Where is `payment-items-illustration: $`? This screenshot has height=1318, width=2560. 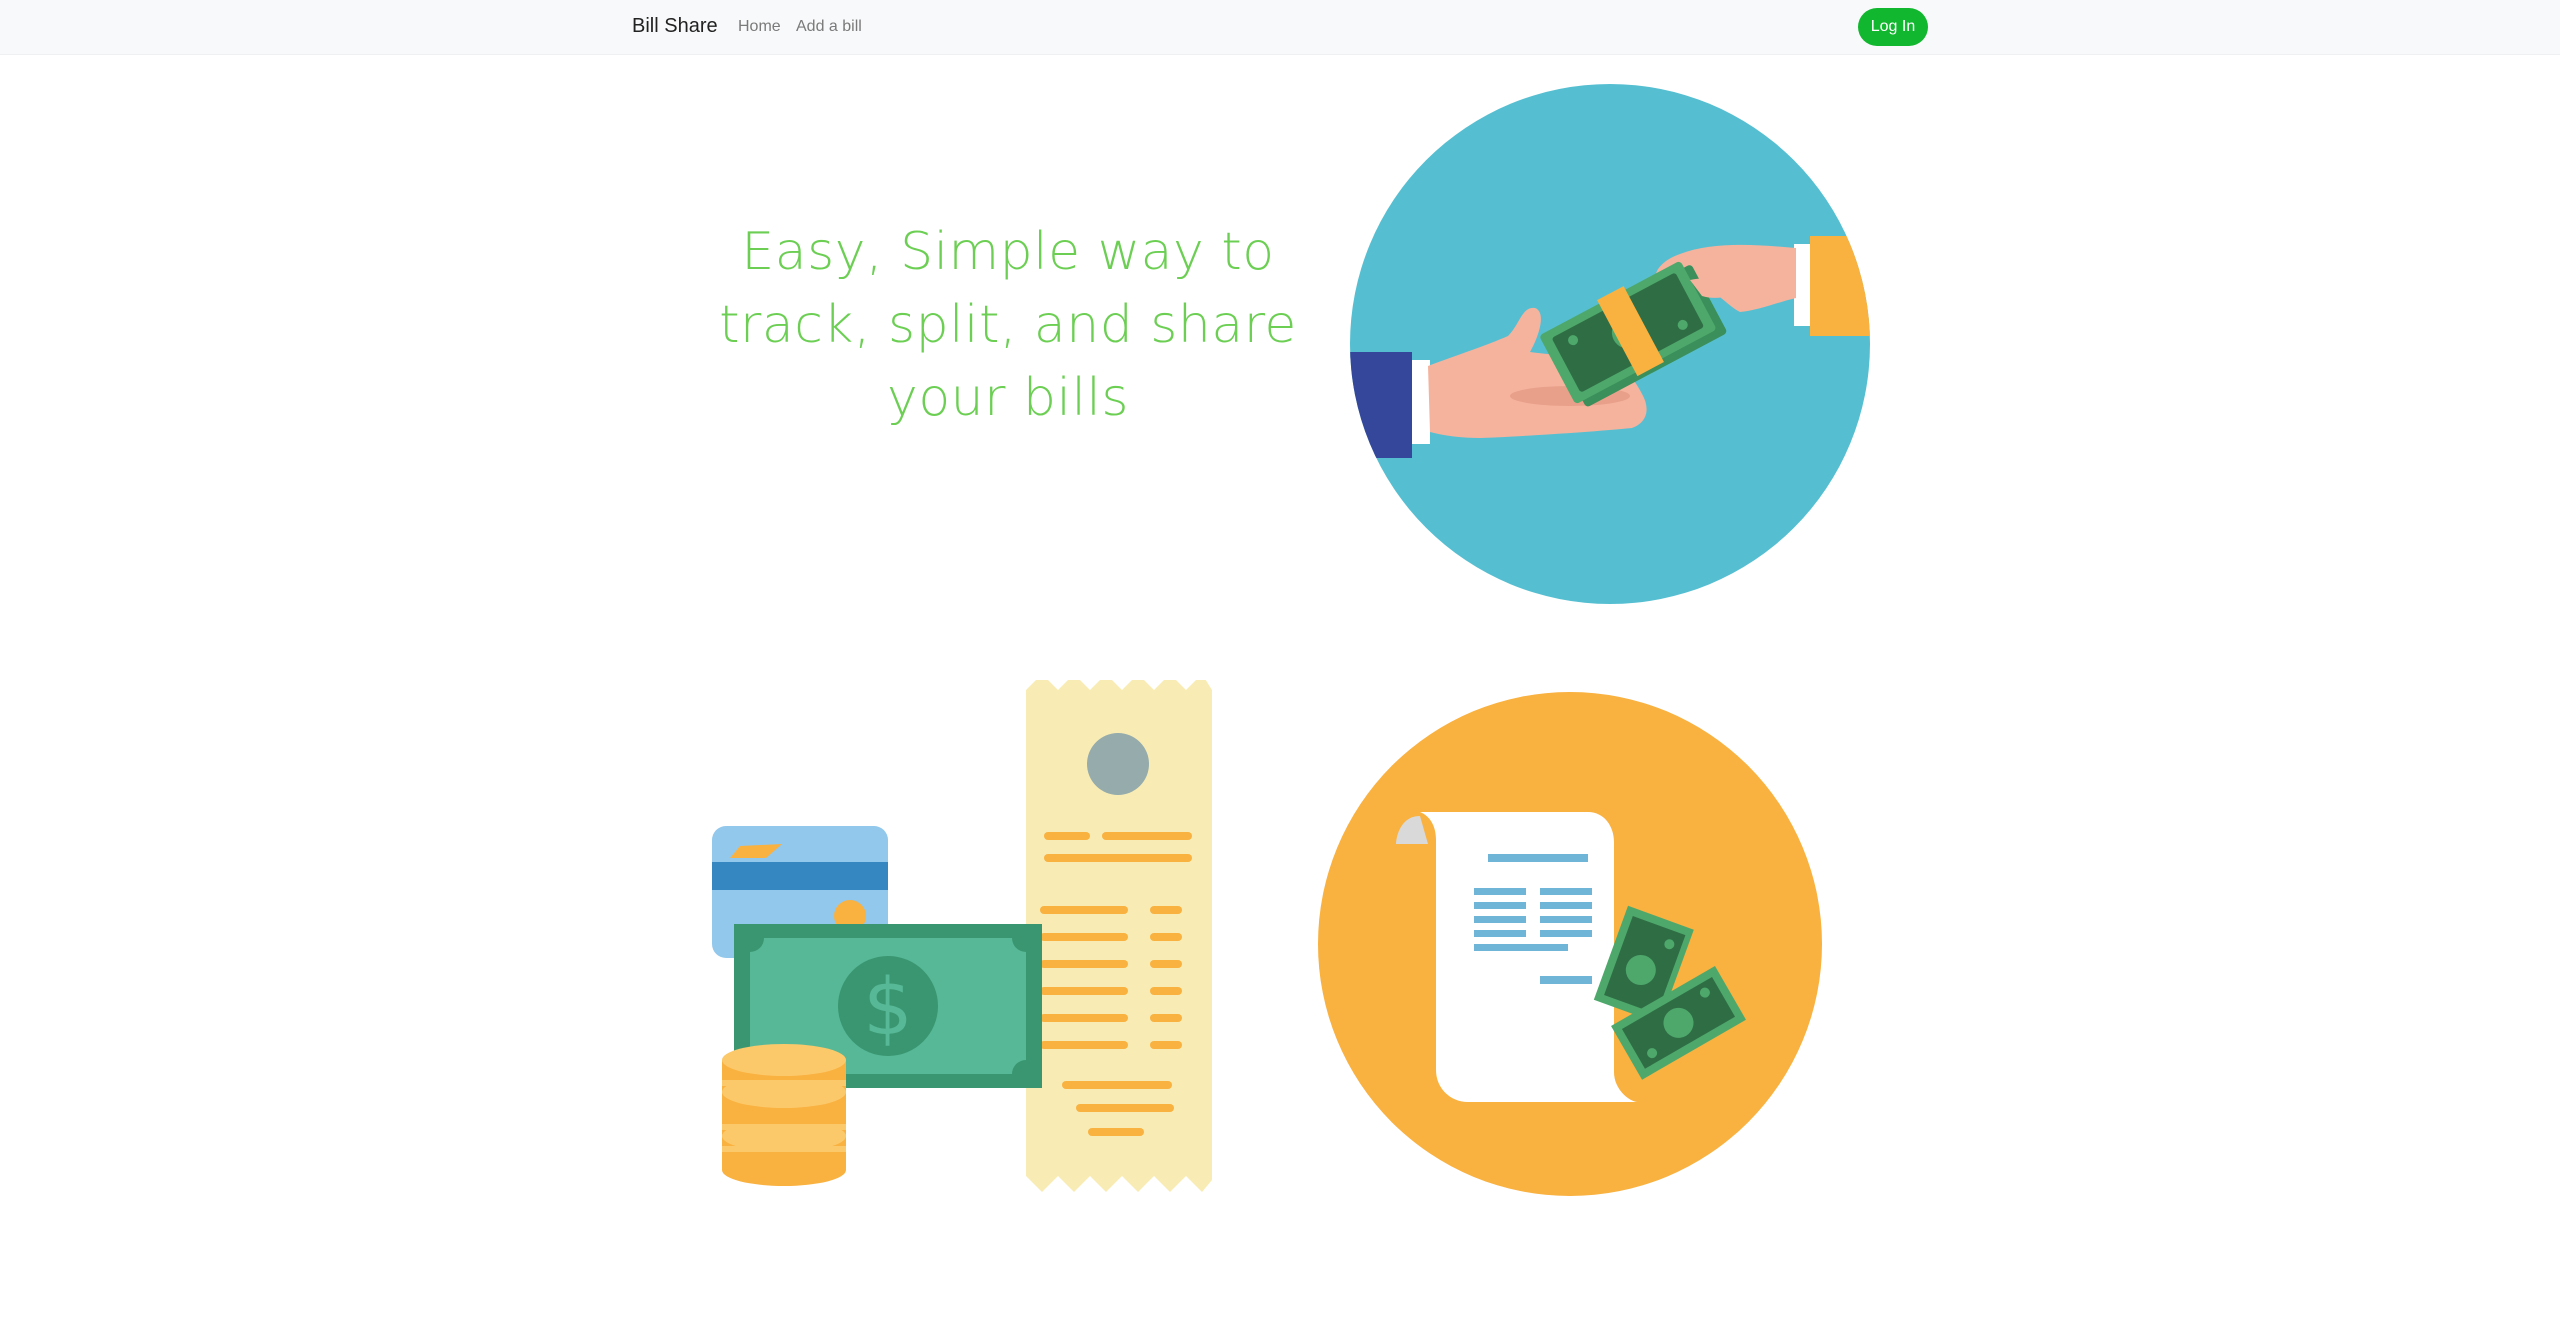
payment-items-illustration: $ is located at coordinates (962, 936).